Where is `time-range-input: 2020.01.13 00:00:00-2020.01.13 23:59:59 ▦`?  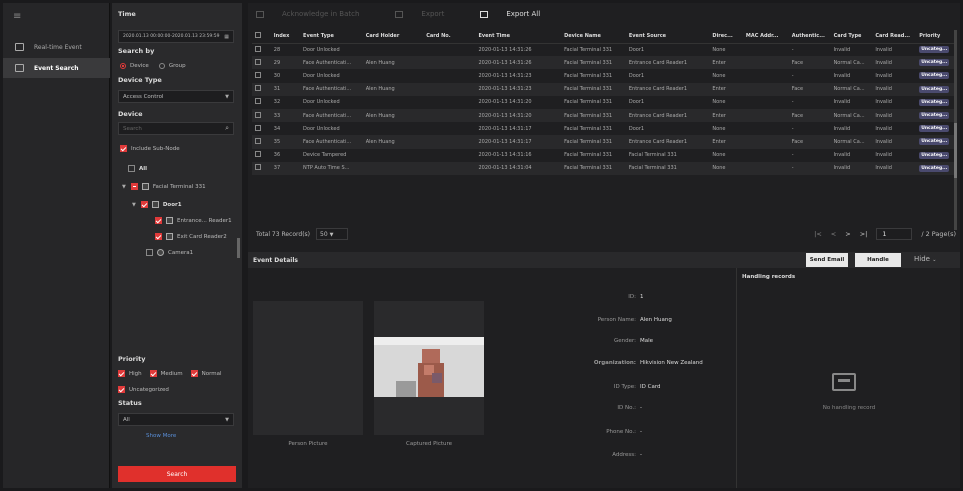
time-range-input: 2020.01.13 00:00:00-2020.01.13 23:59:59 ▦ is located at coordinates (176, 36).